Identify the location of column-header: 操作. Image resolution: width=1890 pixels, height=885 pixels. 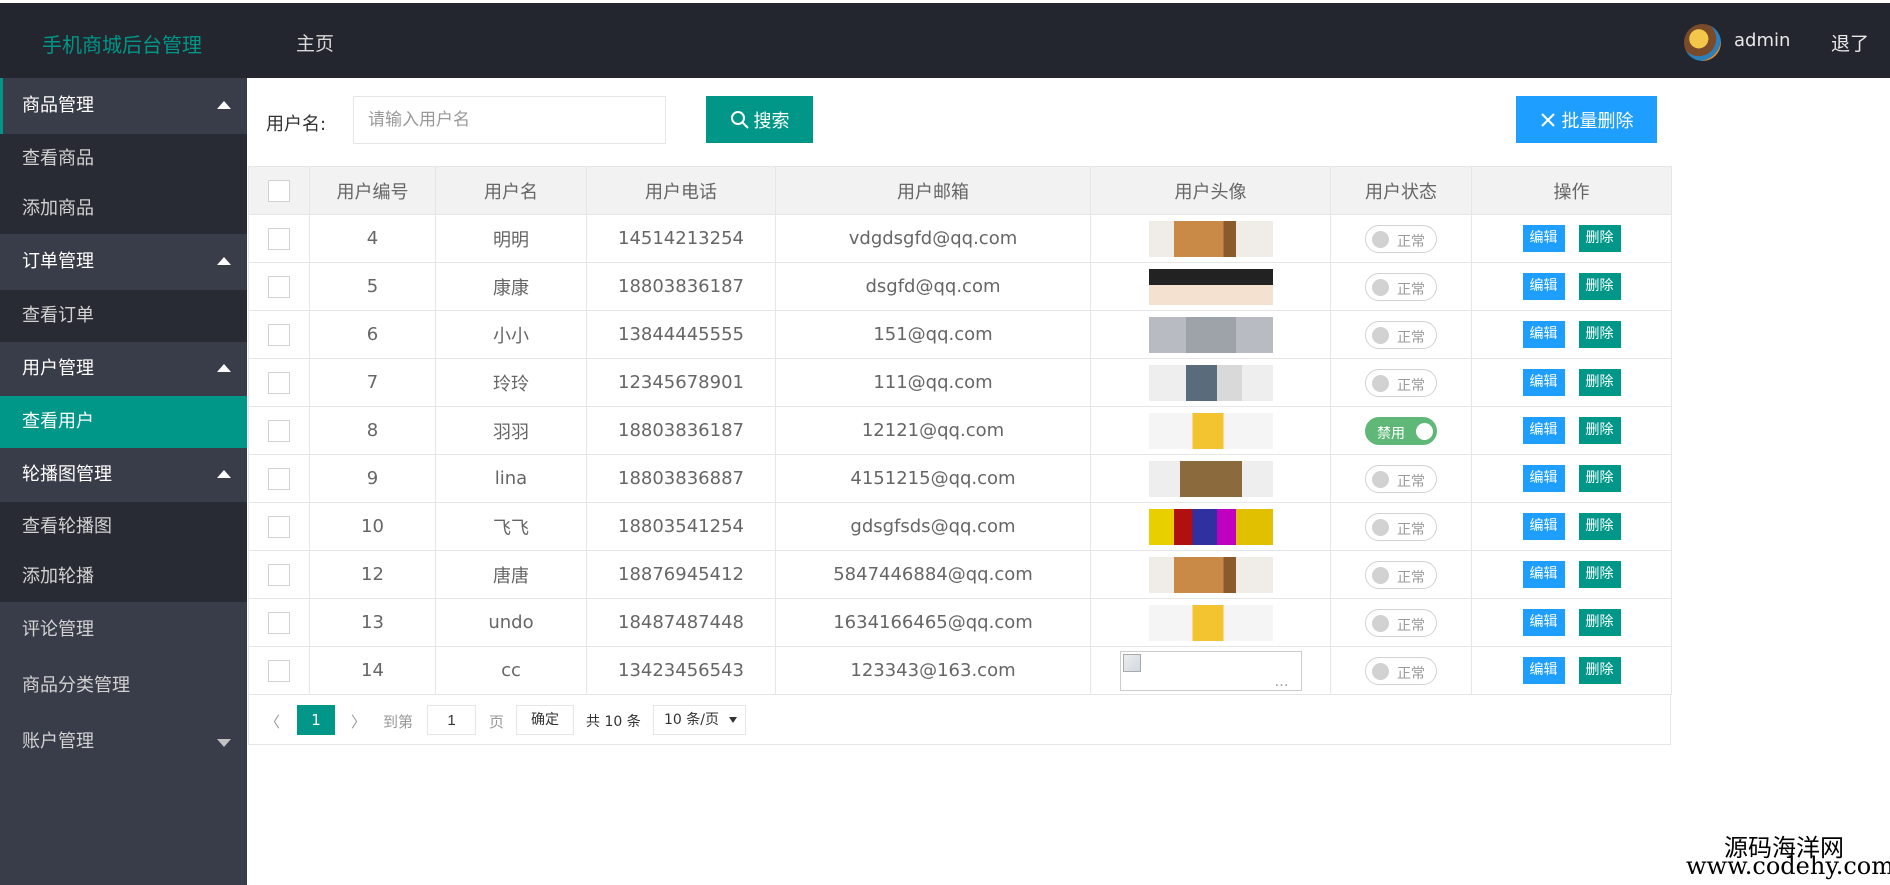
(1571, 190).